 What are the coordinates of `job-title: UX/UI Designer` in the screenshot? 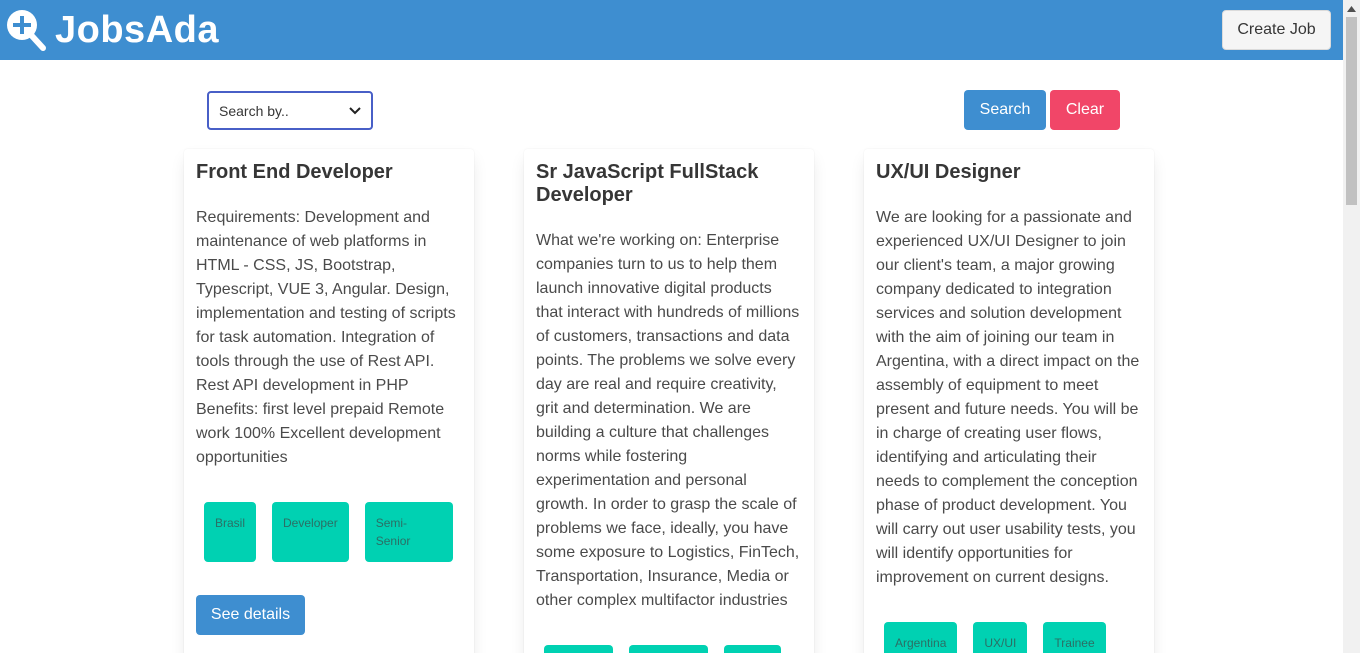 It's located at (948, 172).